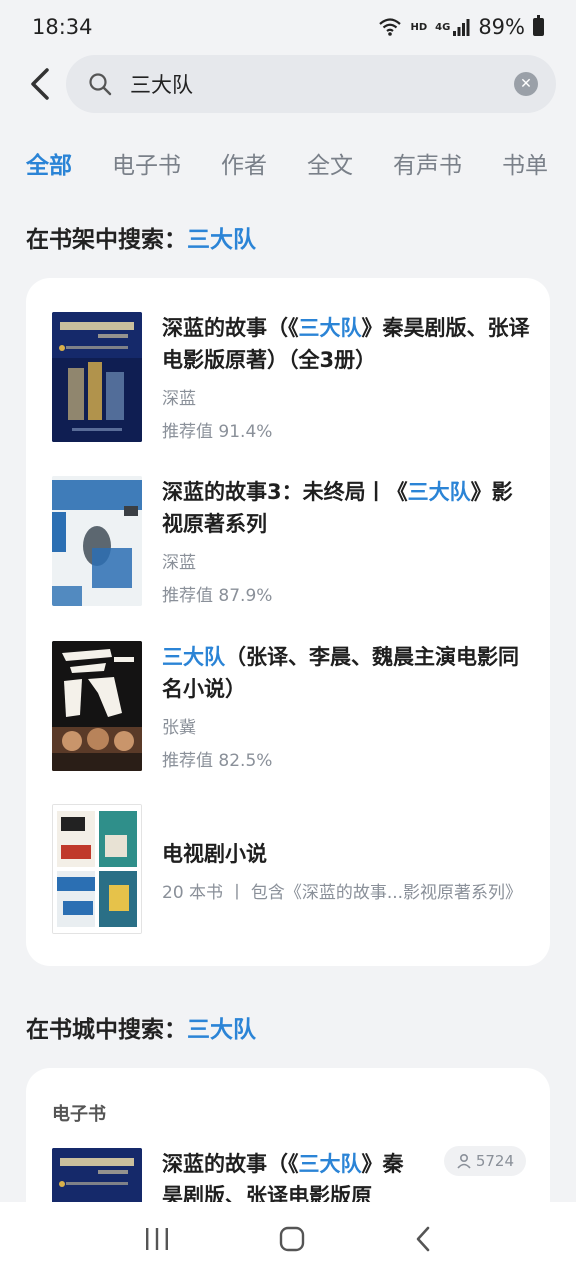 This screenshot has height=1280, width=576. I want to click on status-time: 18:34, so click(62, 27).